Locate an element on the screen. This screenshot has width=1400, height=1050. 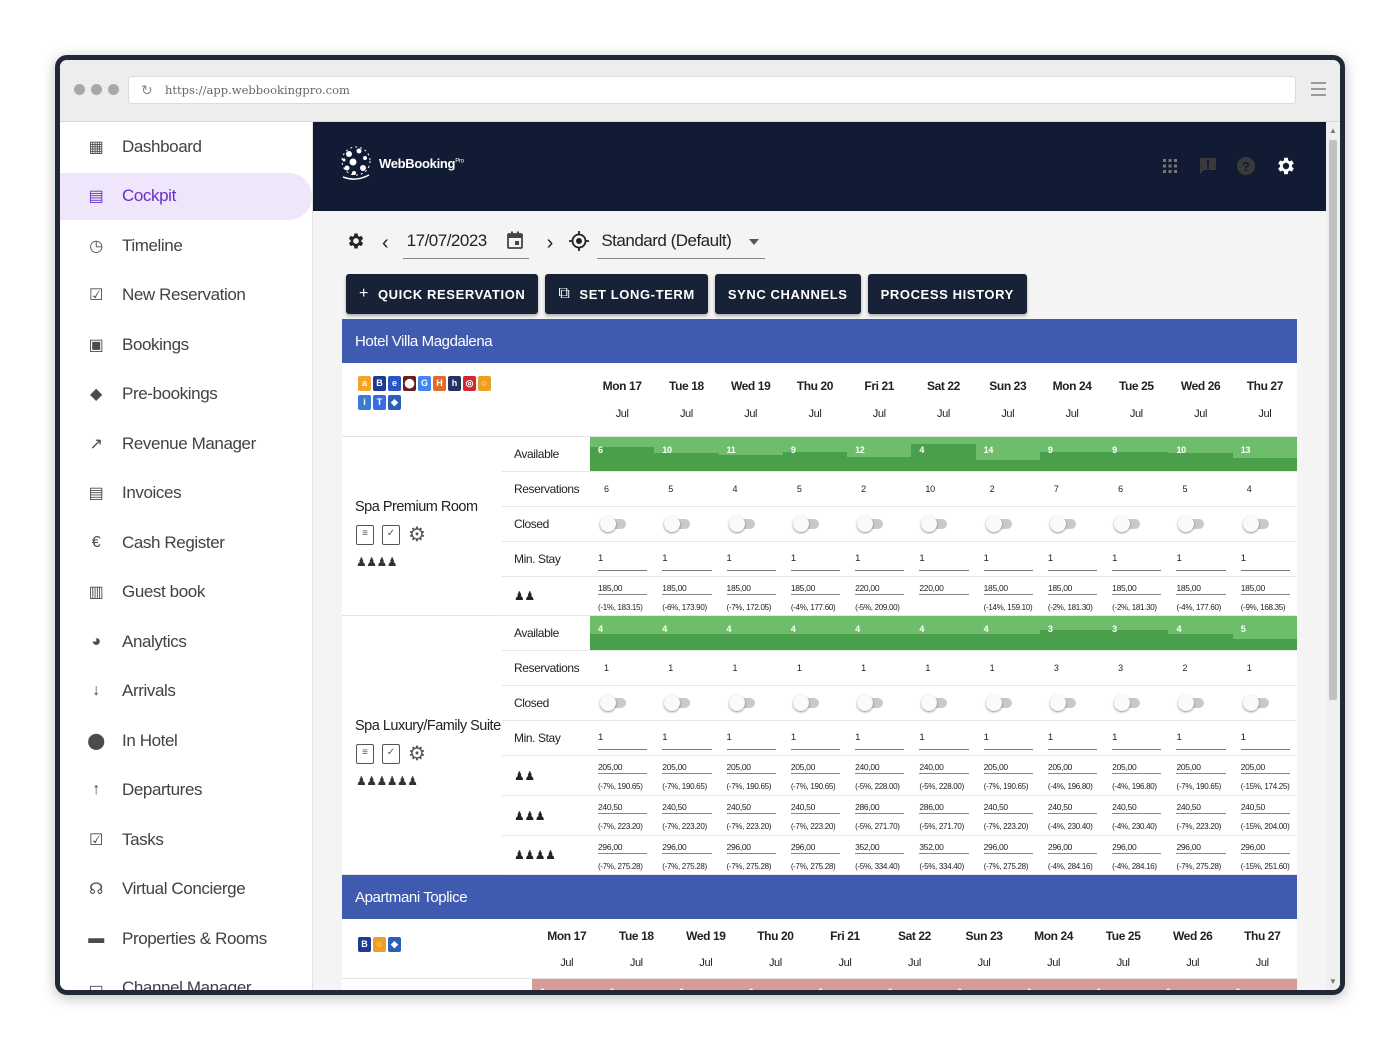
availability-cell: 13 is located at coordinates (1264, 454).